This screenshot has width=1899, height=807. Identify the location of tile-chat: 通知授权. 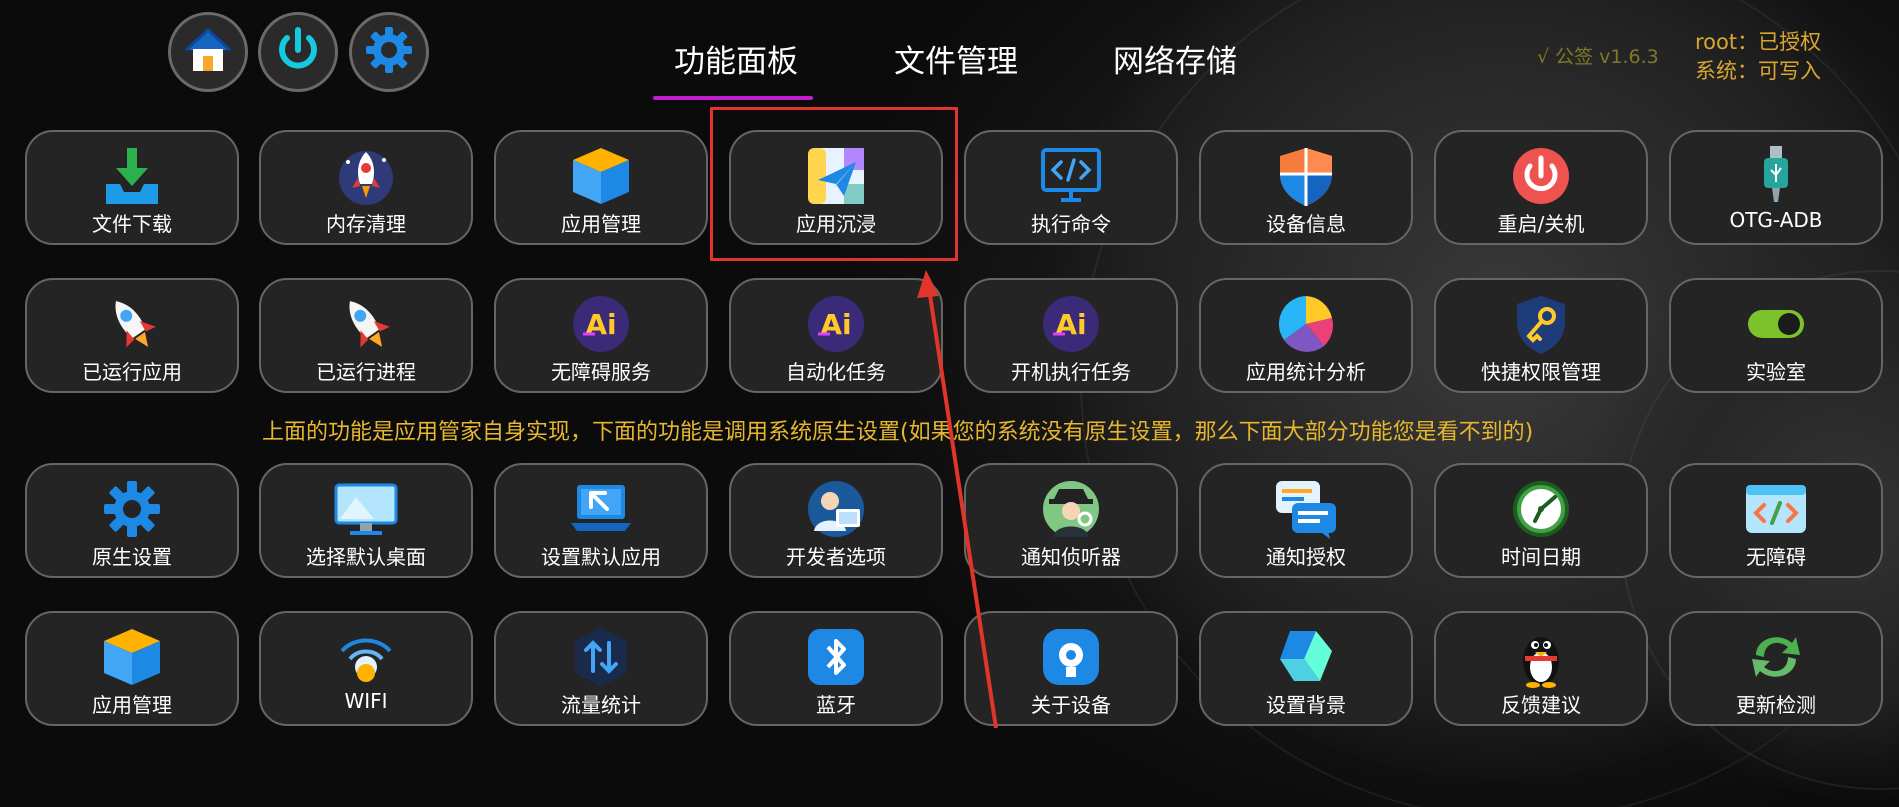
(1306, 520).